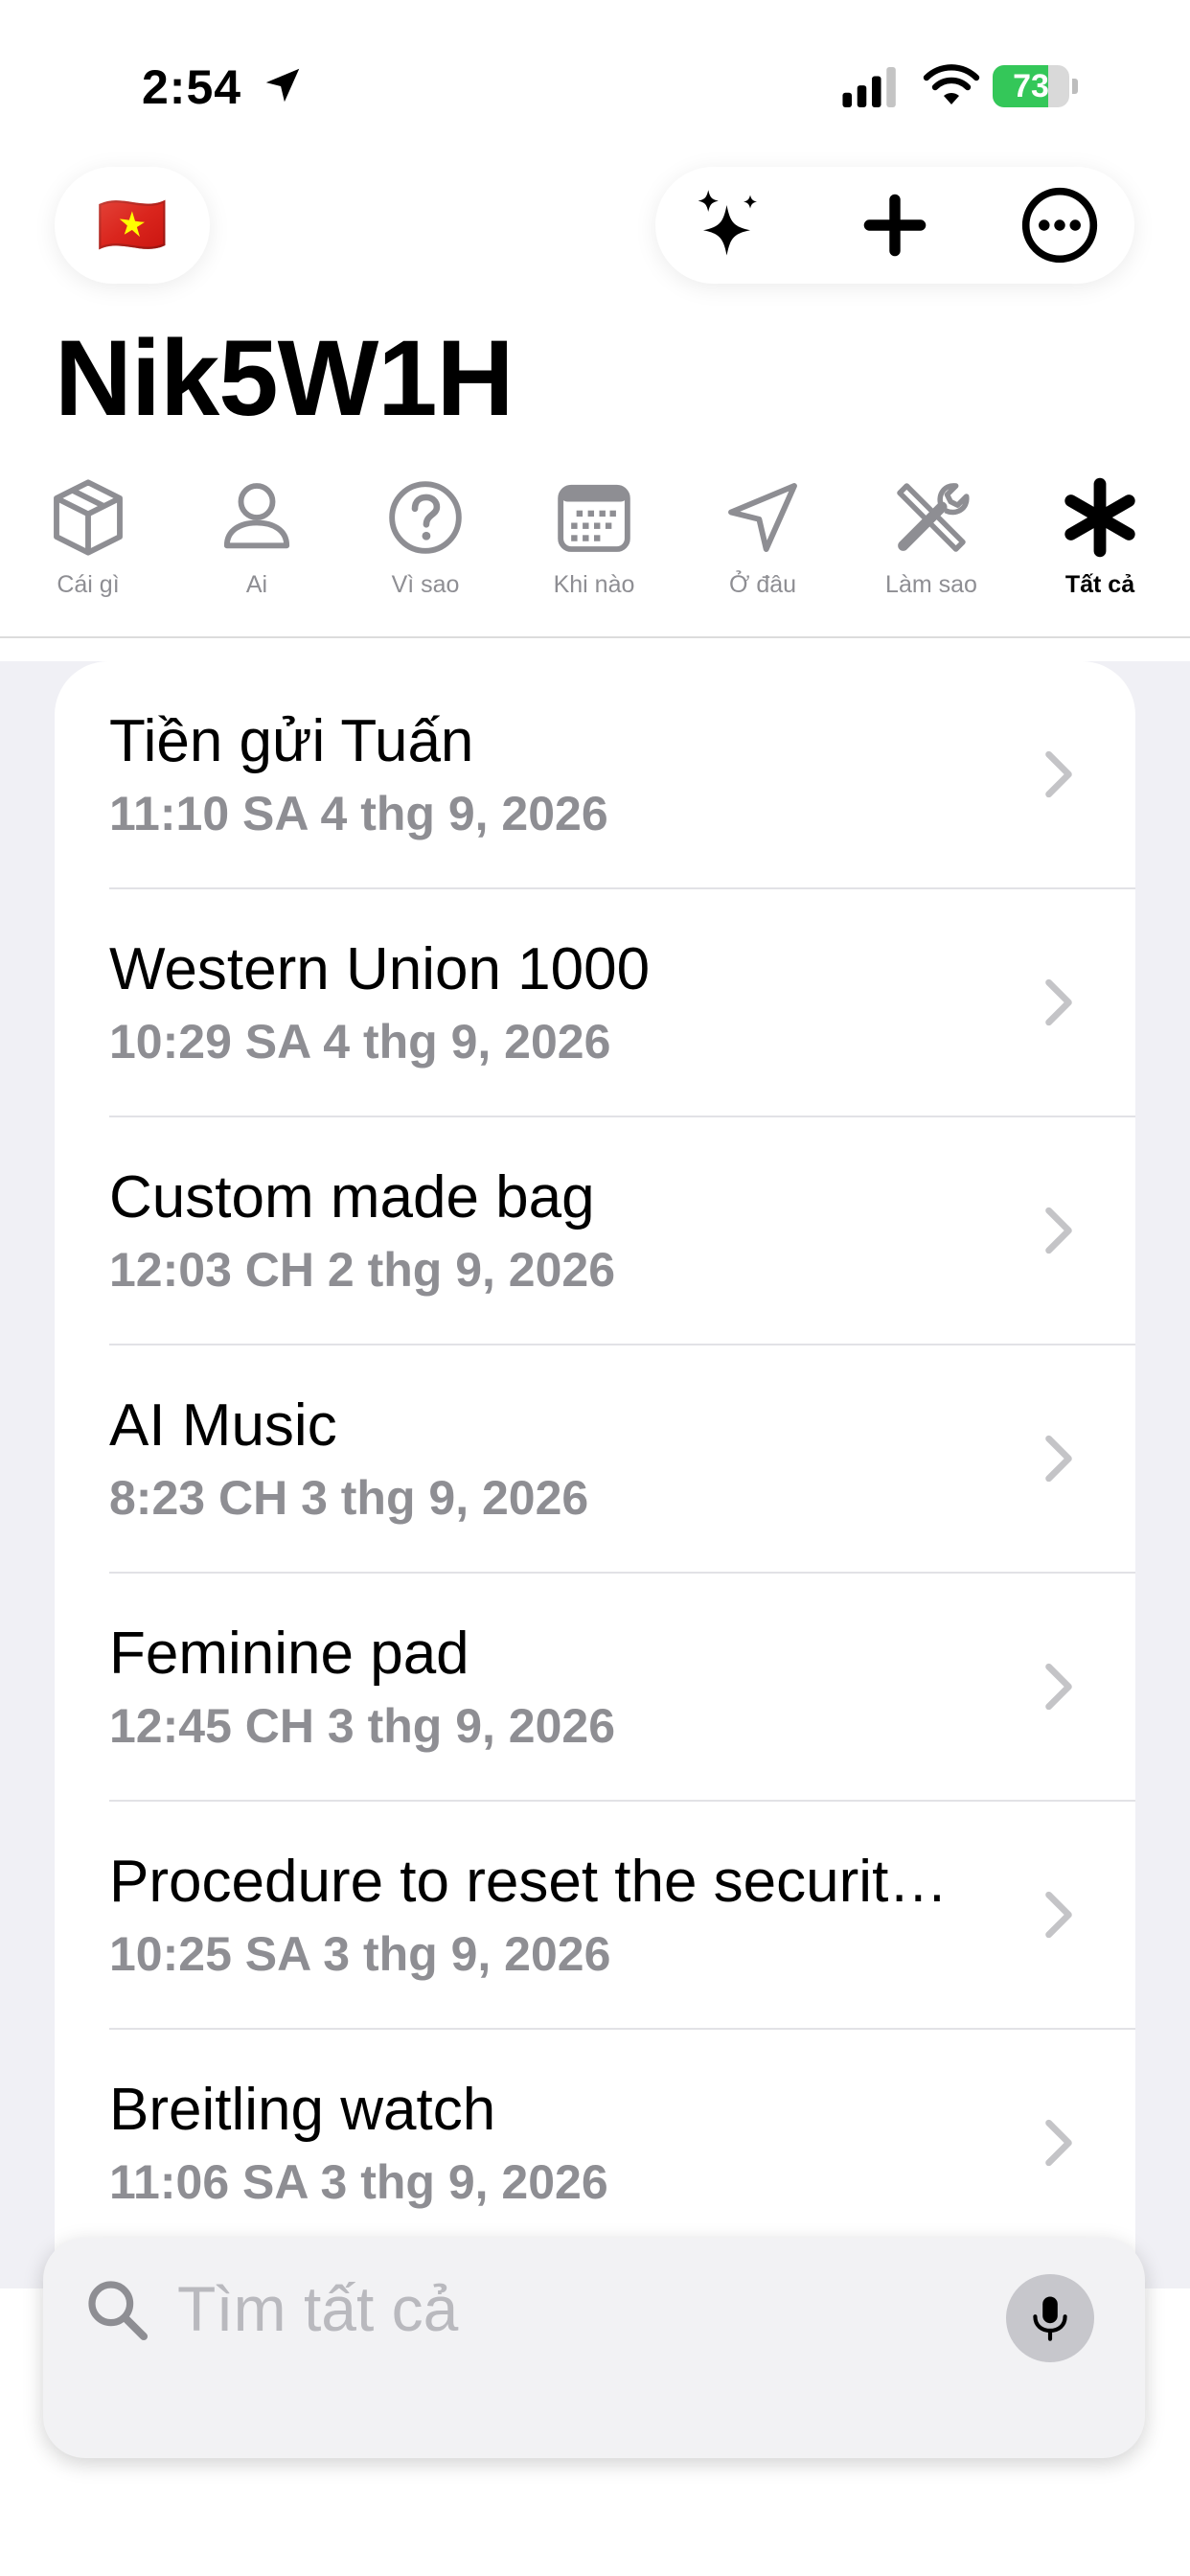  Describe the element at coordinates (595, 1231) in the screenshot. I see `list-item: Custom made bag 12:03 CH 2 thg 9, 2026` at that location.